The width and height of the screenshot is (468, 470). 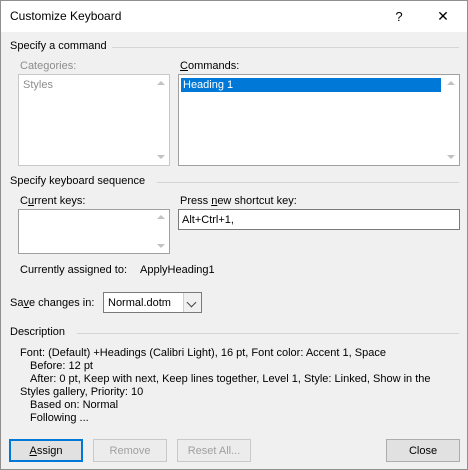 What do you see at coordinates (311, 85) in the screenshot?
I see `commands-item-heading-1: Heading 1` at bounding box center [311, 85].